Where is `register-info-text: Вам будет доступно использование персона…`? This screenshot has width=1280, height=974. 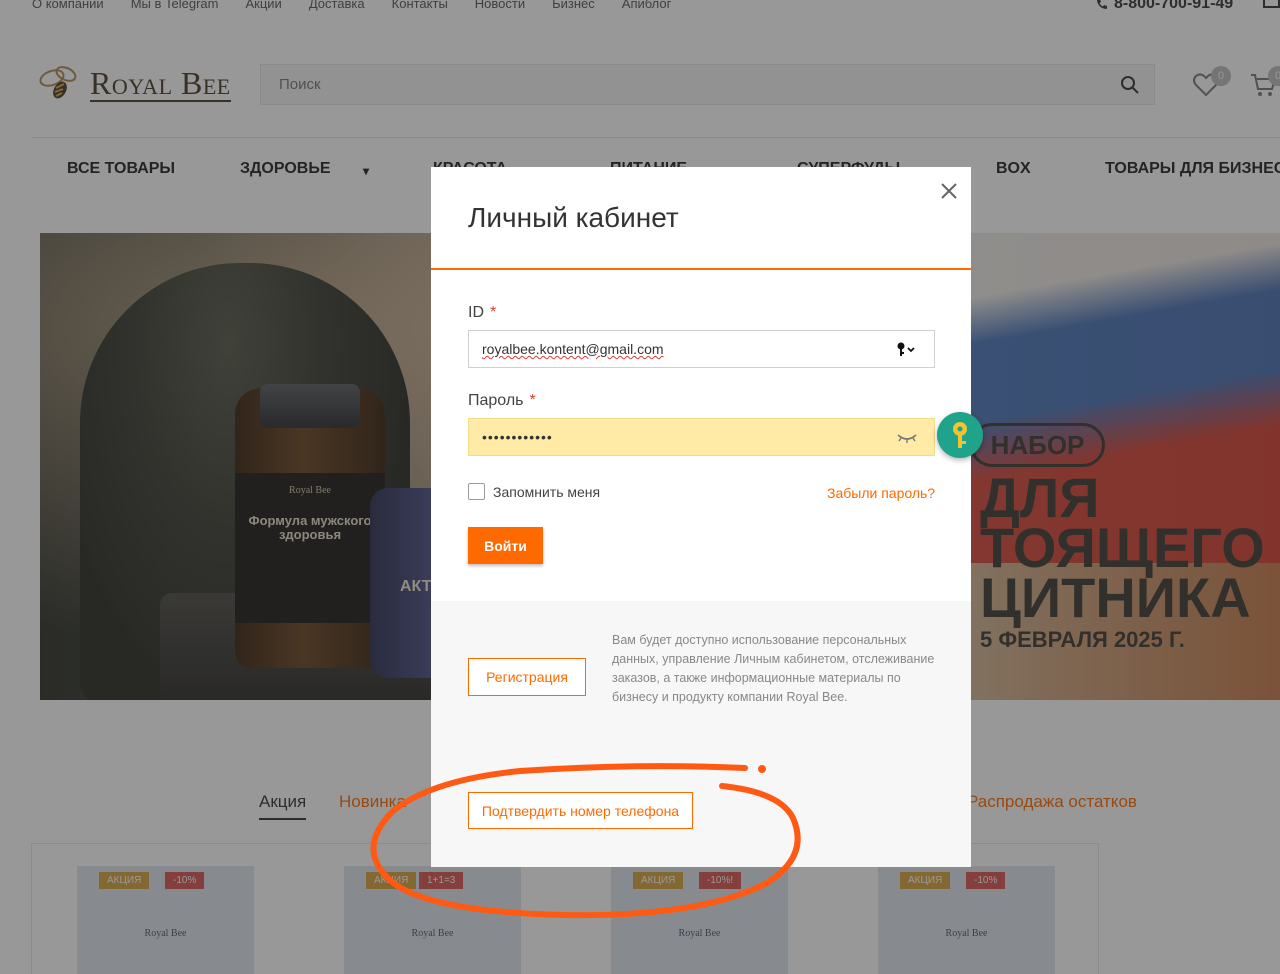 register-info-text: Вам будет доступно использование персона… is located at coordinates (773, 668).